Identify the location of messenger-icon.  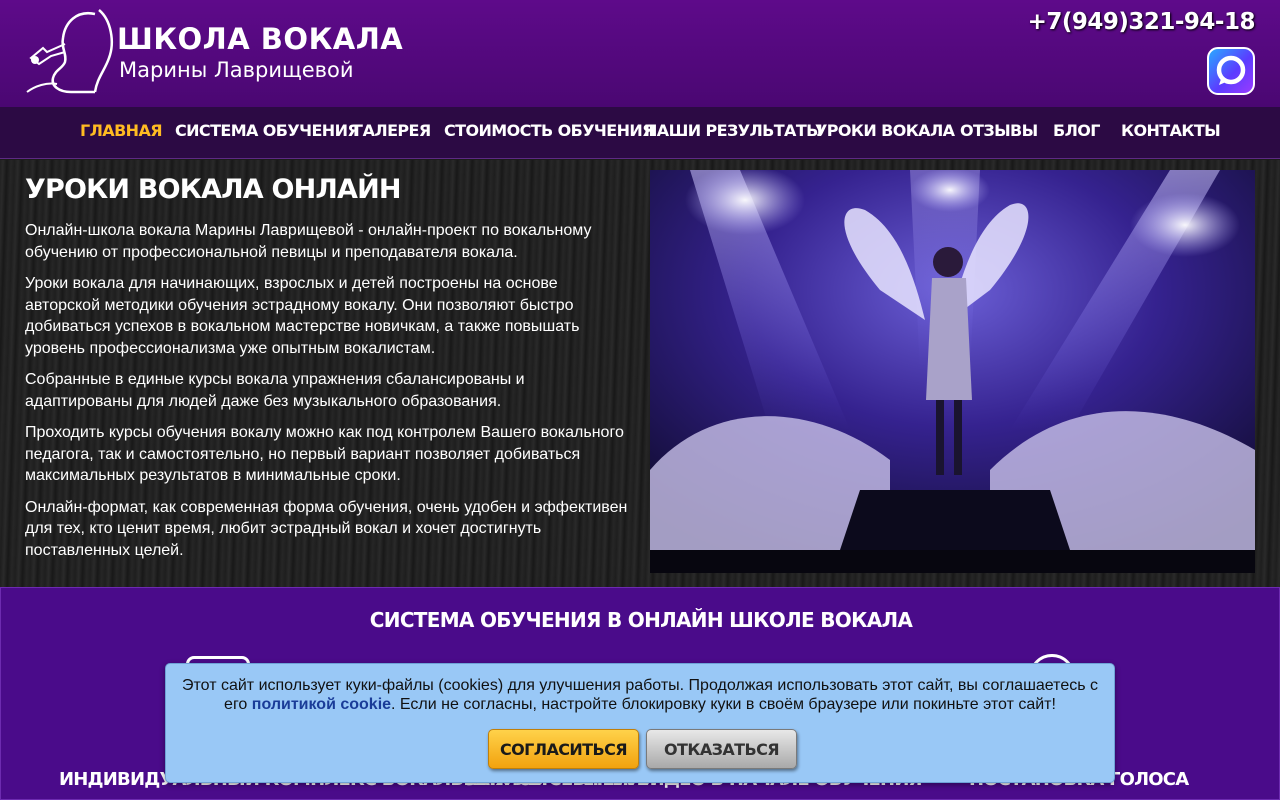
(1231, 71).